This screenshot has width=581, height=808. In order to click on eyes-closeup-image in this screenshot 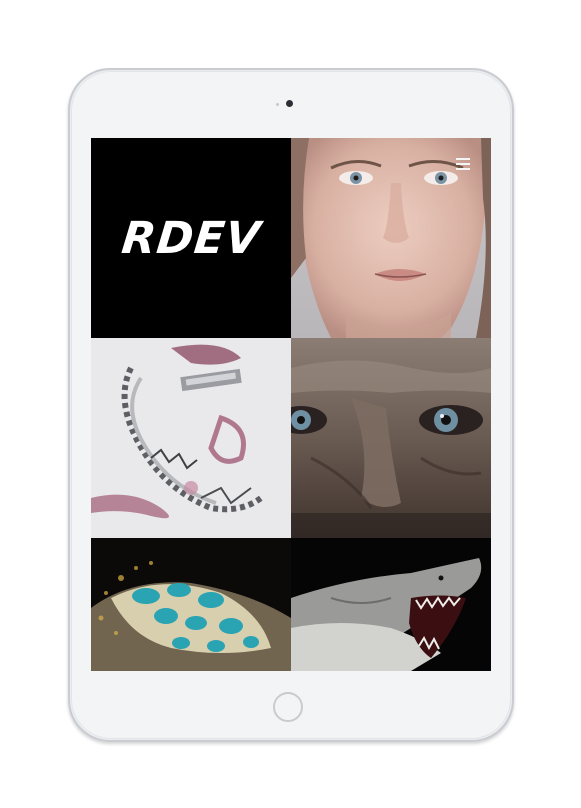, I will do `click(391, 438)`.